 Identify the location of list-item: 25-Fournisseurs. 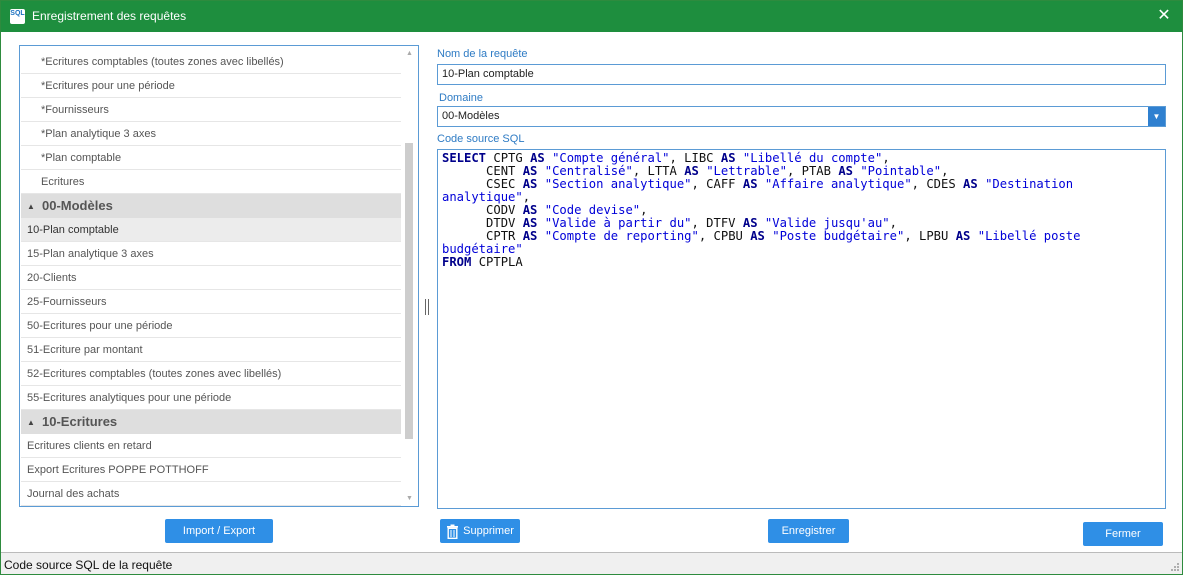
(211, 302).